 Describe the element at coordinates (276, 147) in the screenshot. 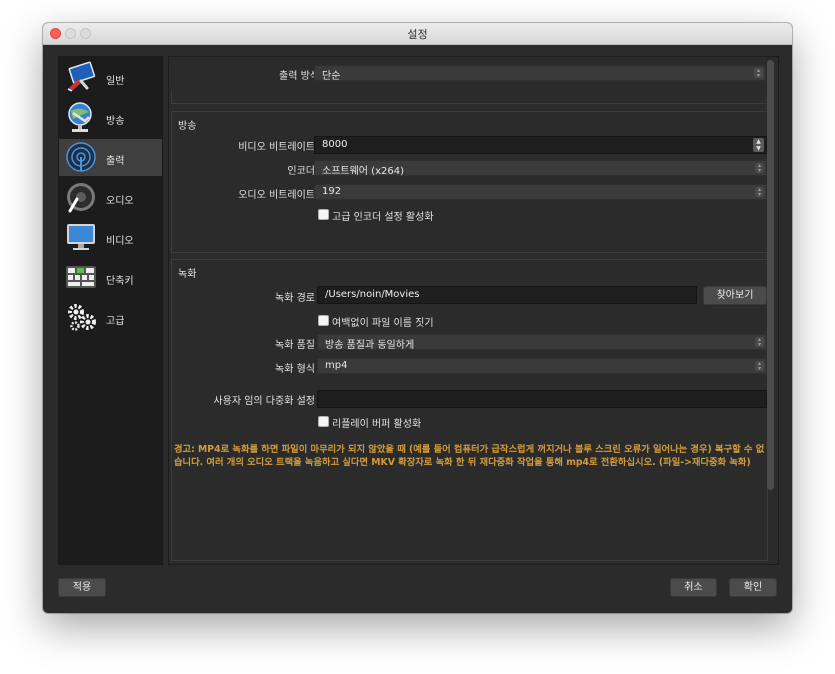

I see `video-bitrate-label: 비디오 비트레이트` at that location.